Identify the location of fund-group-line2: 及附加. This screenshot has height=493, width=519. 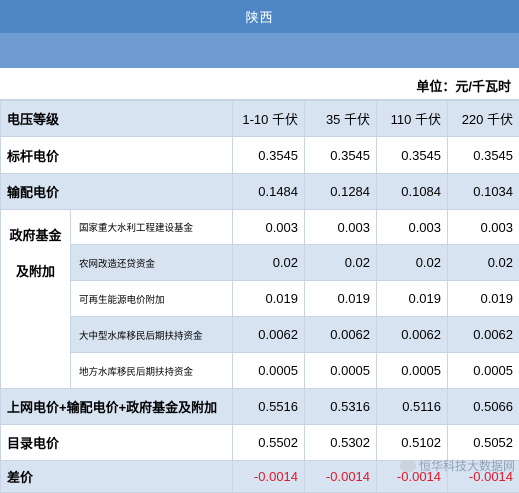
(35, 272).